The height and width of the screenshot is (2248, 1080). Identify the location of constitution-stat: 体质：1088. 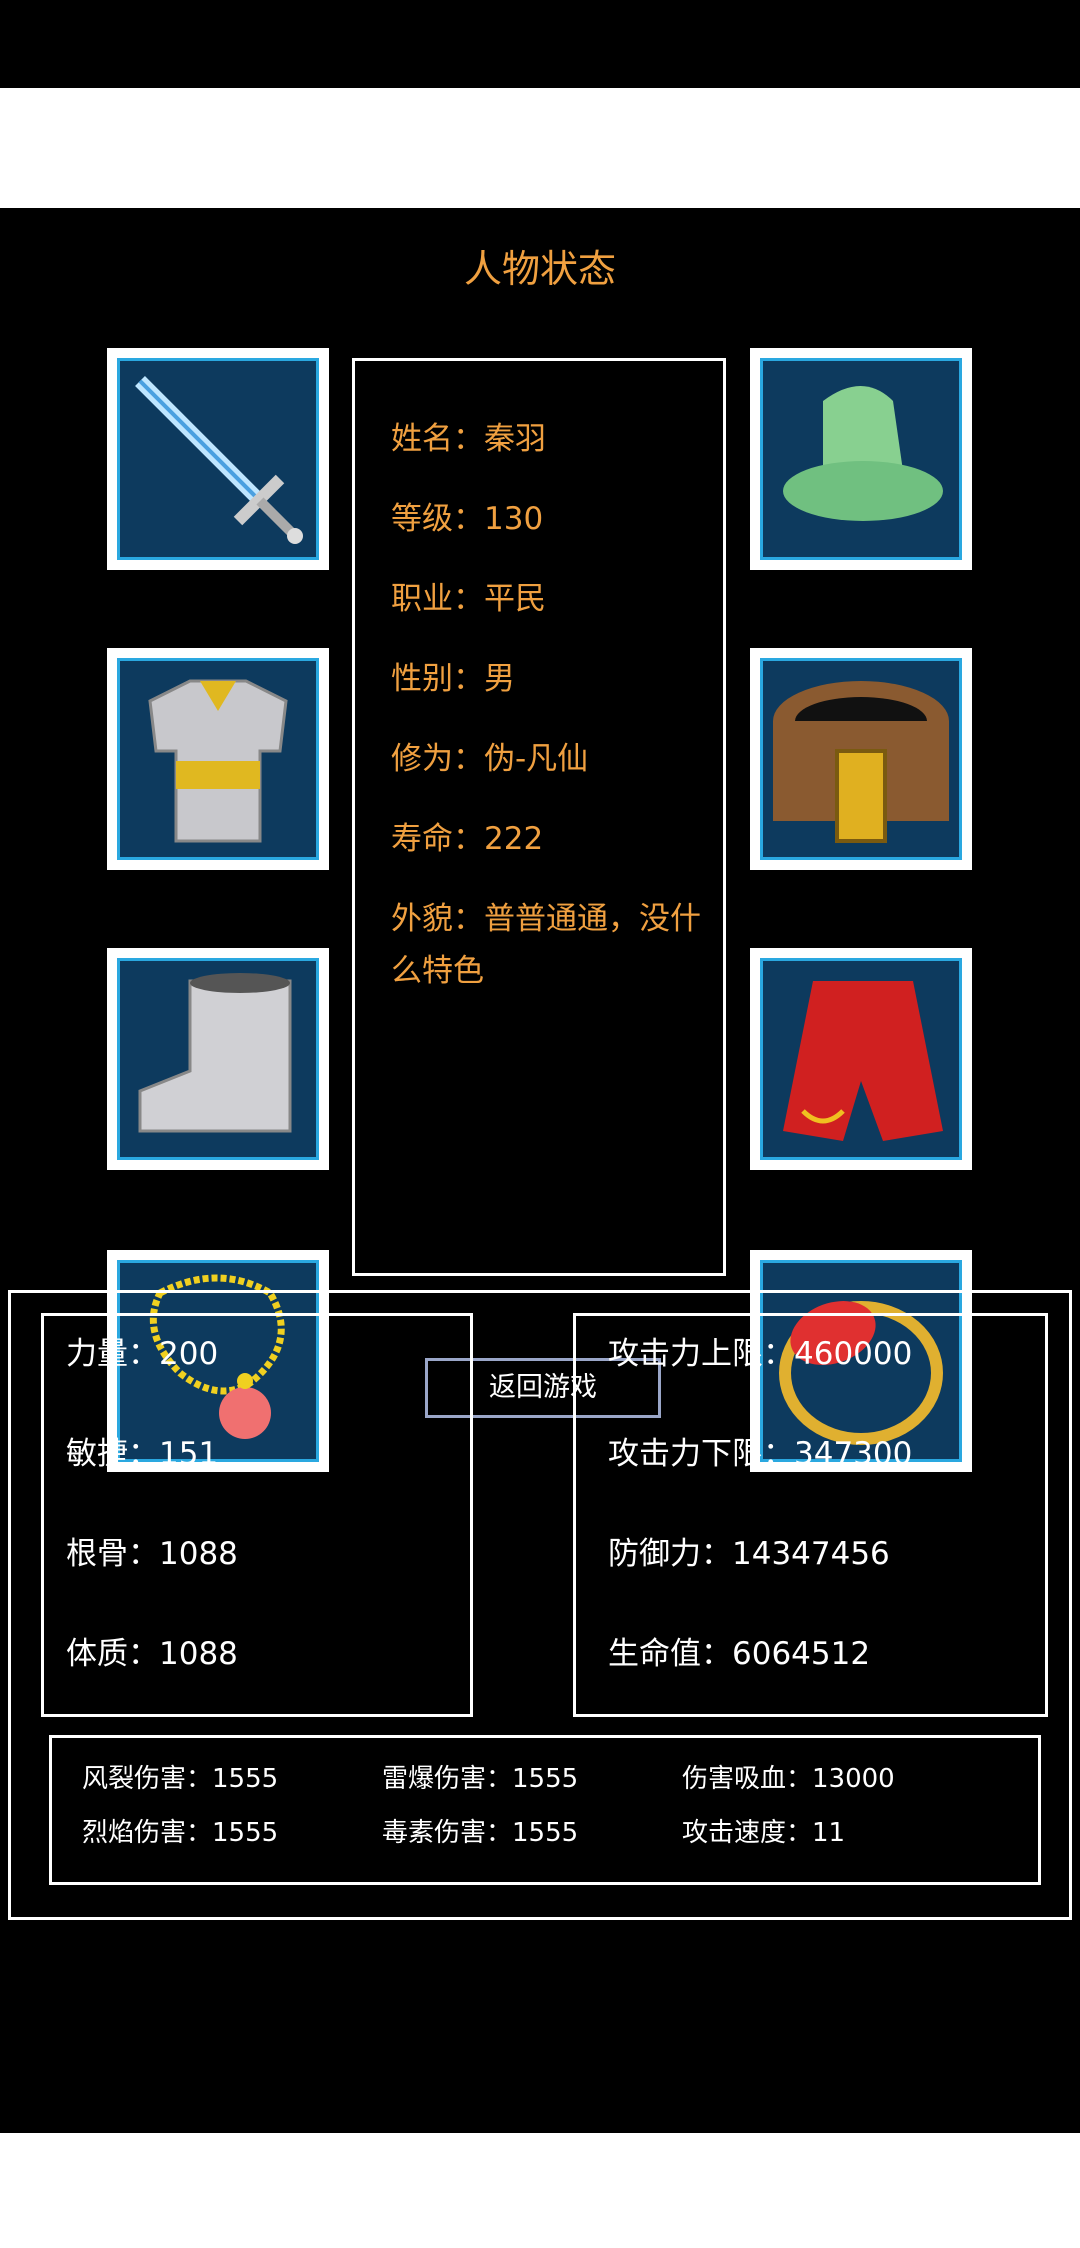
(152, 1654).